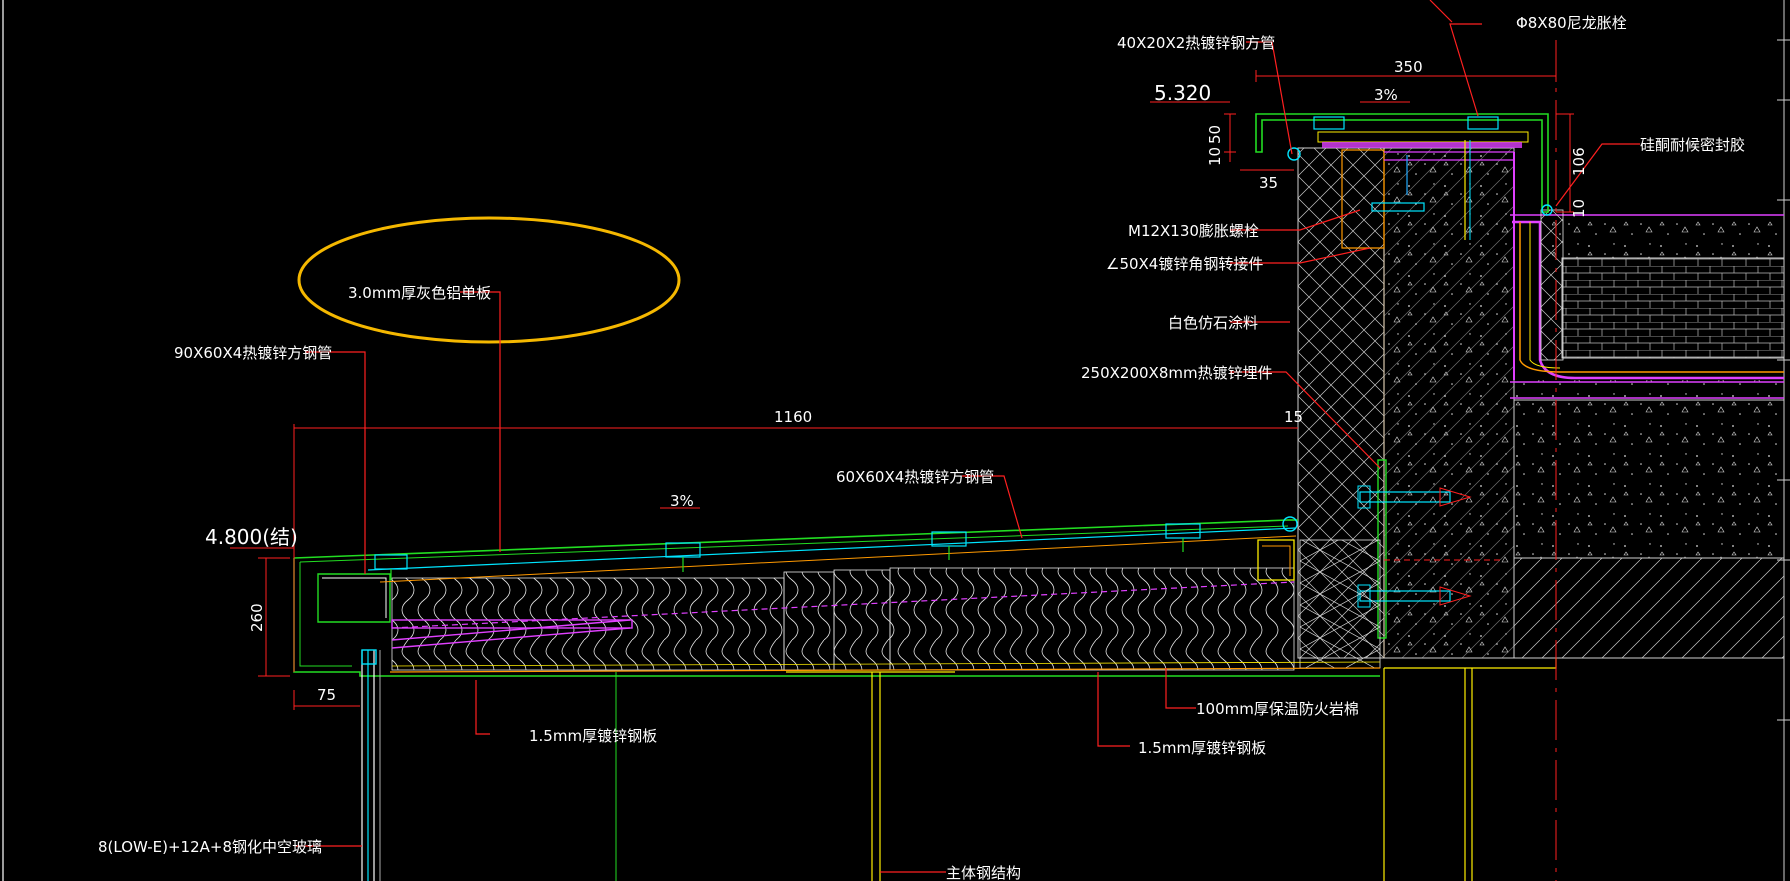 This screenshot has width=1790, height=881. I want to click on dim-canopy-span: 1160, so click(793, 417).